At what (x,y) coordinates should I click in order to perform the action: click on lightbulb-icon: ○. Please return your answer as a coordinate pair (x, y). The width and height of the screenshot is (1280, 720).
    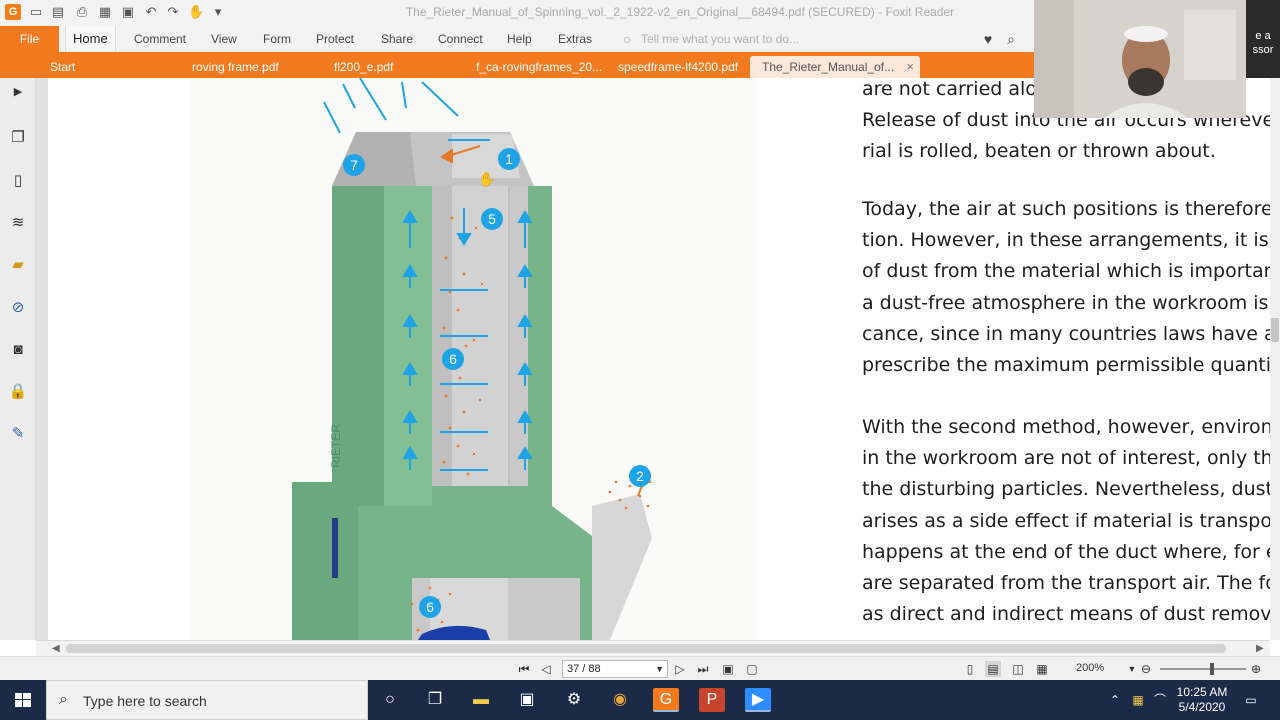
    Looking at the image, I should click on (627, 39).